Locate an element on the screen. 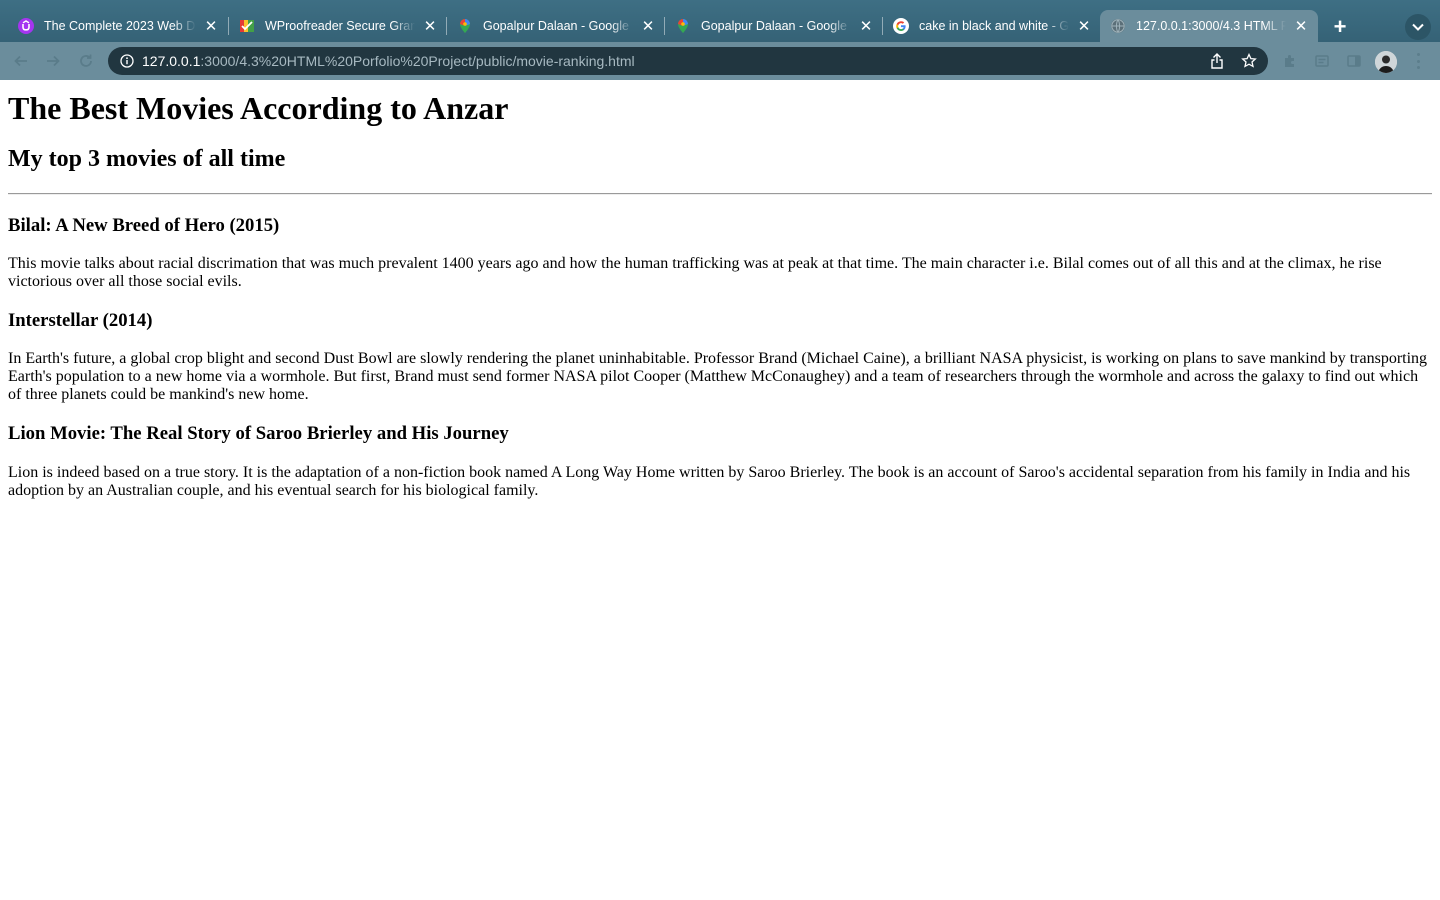  browser-tab-4: Gopalpur Dalaan - Google Maps ✕ is located at coordinates (774, 26).